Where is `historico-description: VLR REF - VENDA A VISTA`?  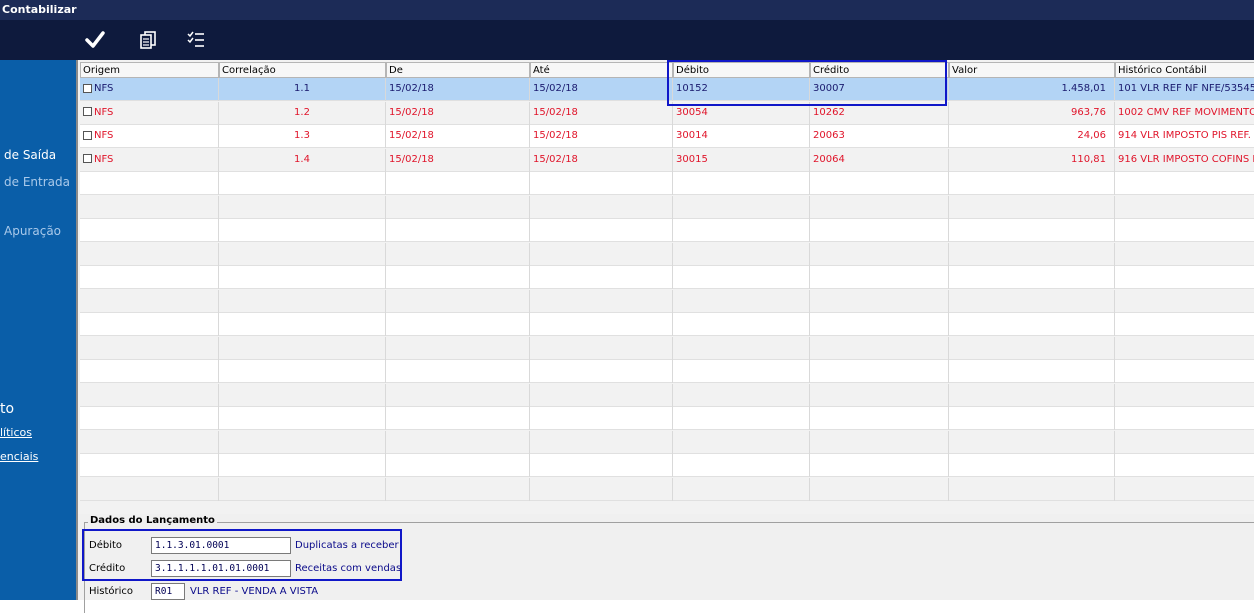 historico-description: VLR REF - VENDA A VISTA is located at coordinates (254, 591).